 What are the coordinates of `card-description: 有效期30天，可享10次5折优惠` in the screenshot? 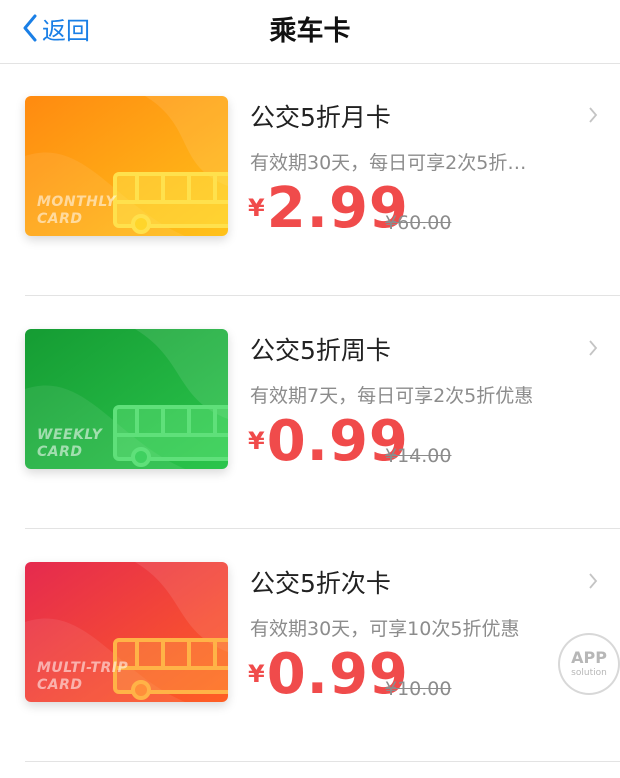 It's located at (385, 629).